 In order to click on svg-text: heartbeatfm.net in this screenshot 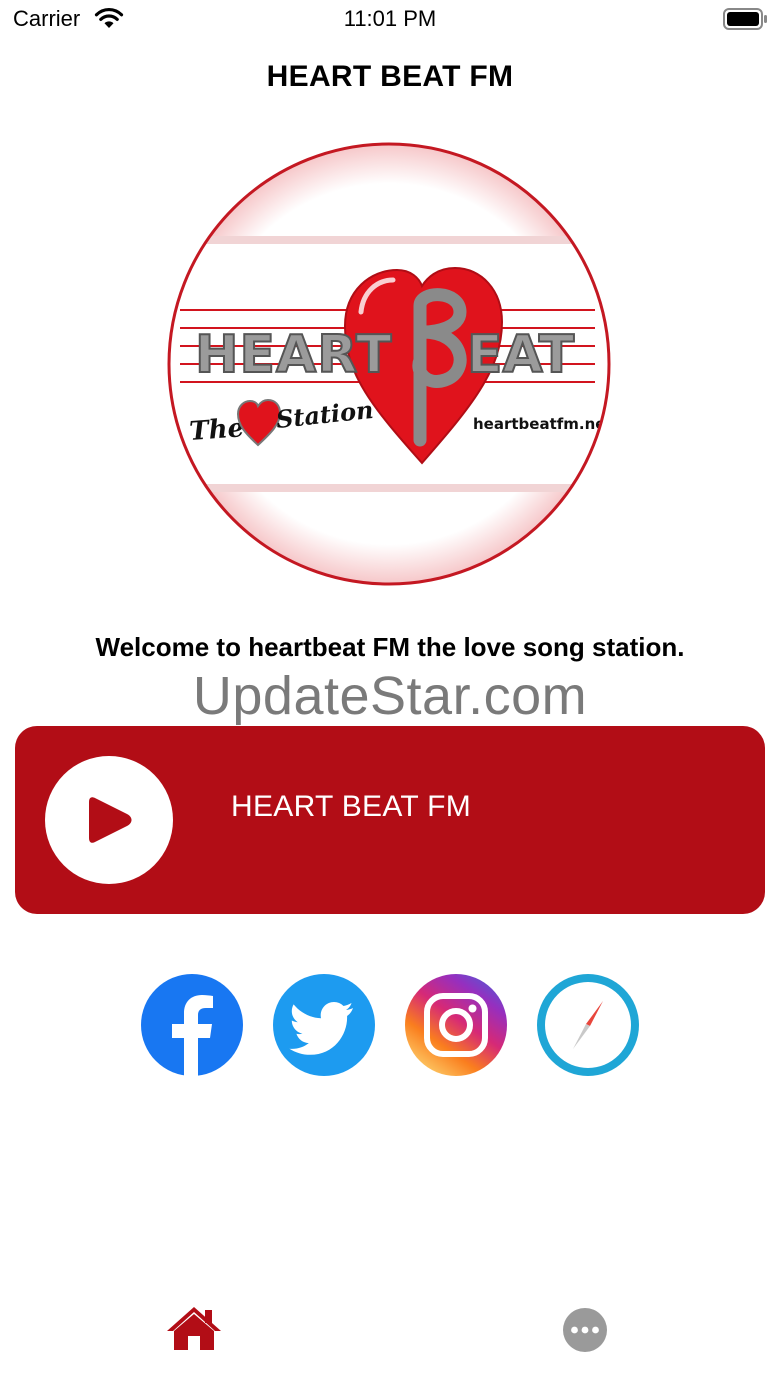, I will do `click(543, 424)`.